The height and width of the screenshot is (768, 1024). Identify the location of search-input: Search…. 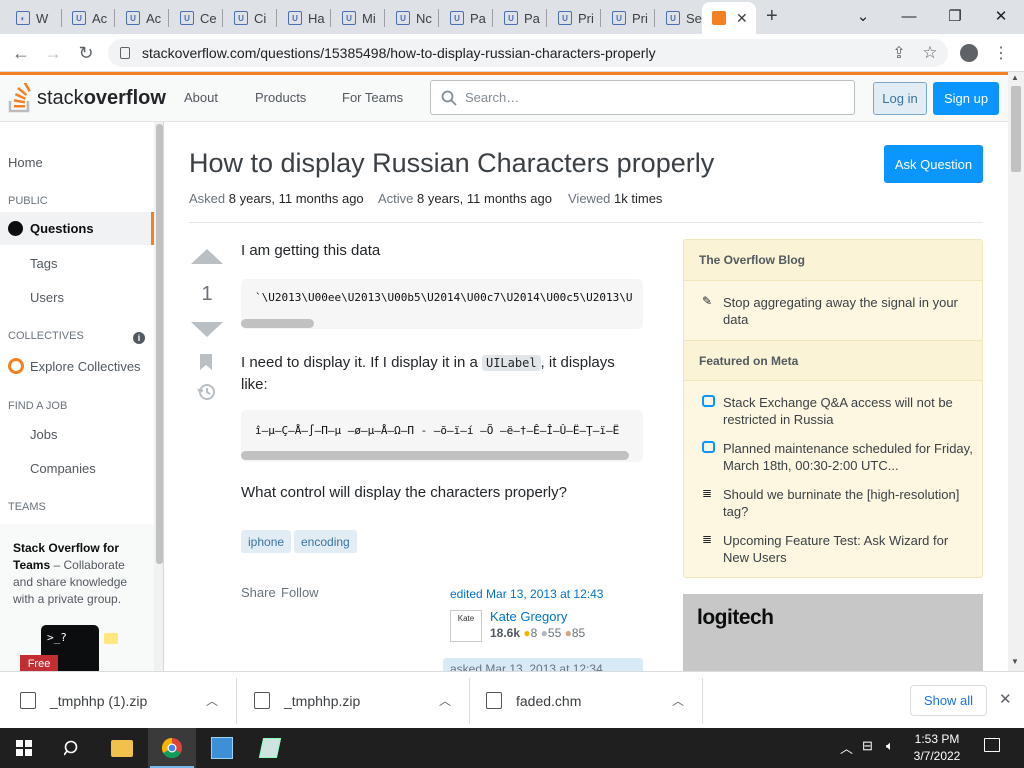
(642, 97).